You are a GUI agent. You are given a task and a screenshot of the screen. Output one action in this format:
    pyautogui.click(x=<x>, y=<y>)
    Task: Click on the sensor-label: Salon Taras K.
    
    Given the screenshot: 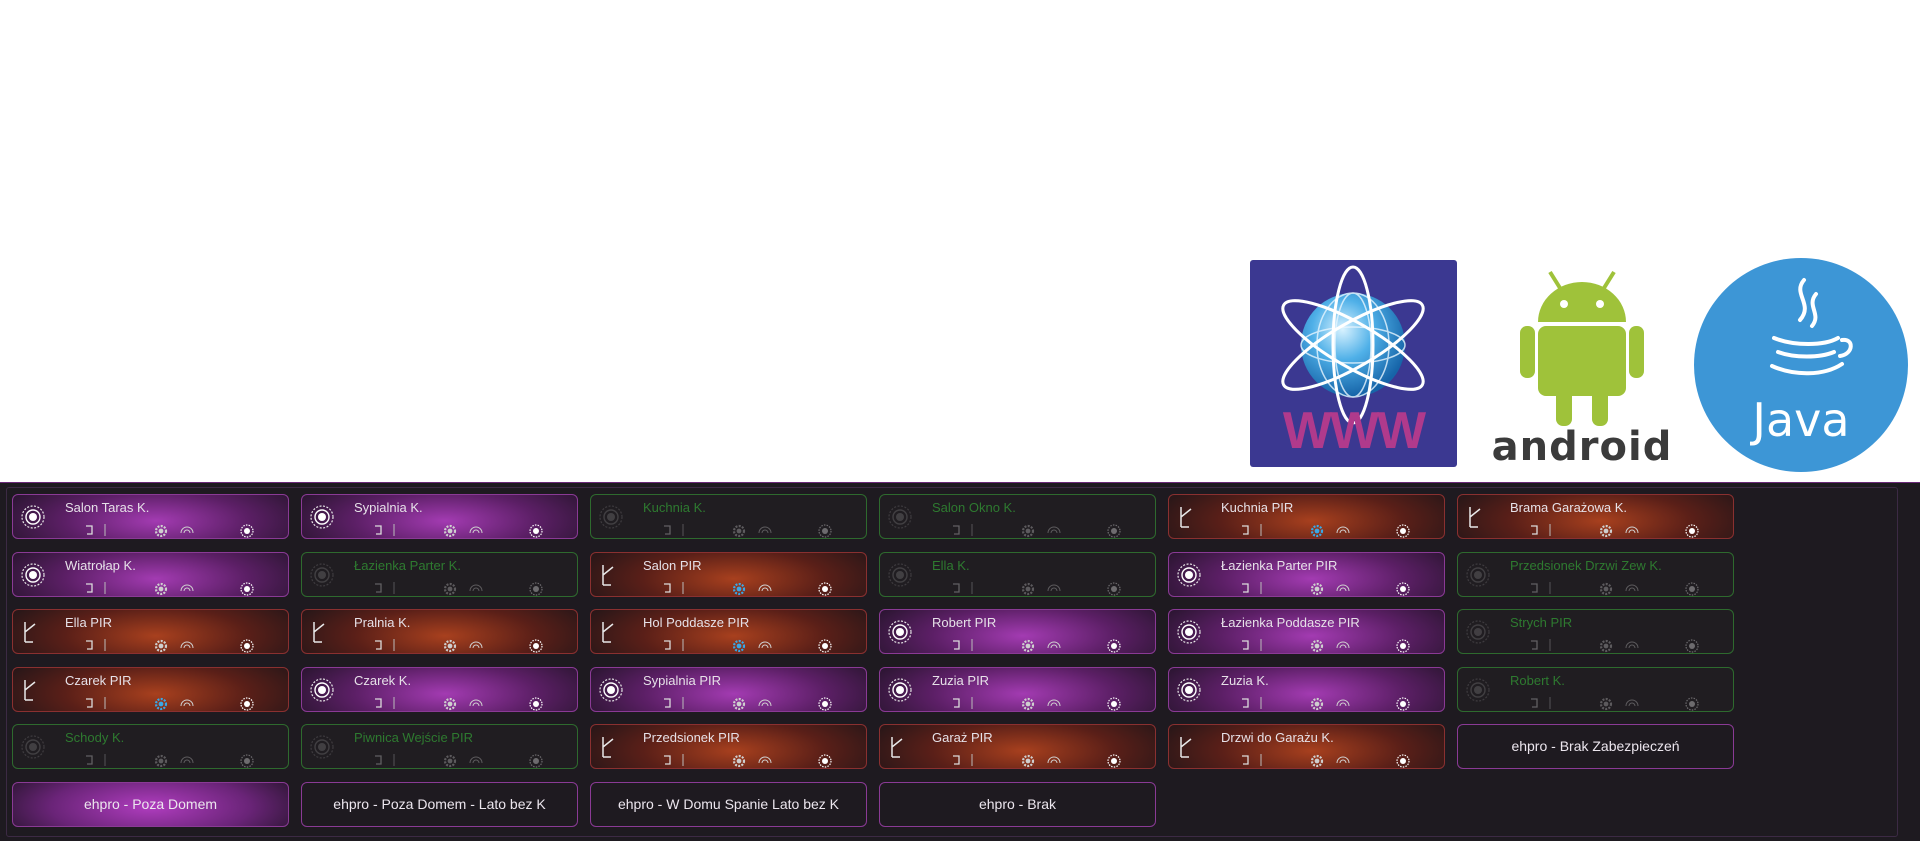 What is the action you would take?
    pyautogui.click(x=107, y=507)
    